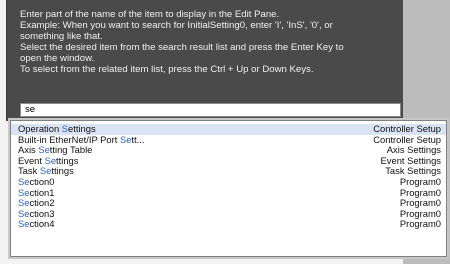 Image resolution: width=450 pixels, height=264 pixels. I want to click on result-name-prefix: Axis, so click(28, 150).